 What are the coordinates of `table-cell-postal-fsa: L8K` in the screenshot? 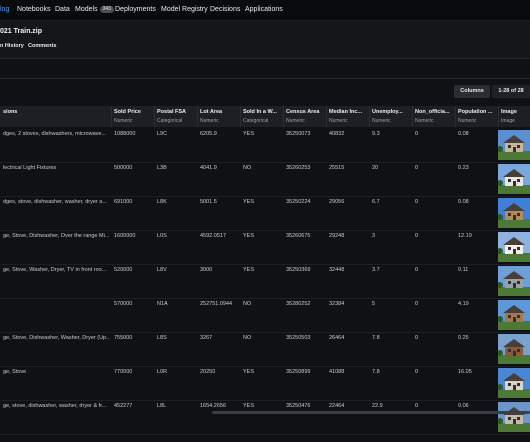 It's located at (162, 202).